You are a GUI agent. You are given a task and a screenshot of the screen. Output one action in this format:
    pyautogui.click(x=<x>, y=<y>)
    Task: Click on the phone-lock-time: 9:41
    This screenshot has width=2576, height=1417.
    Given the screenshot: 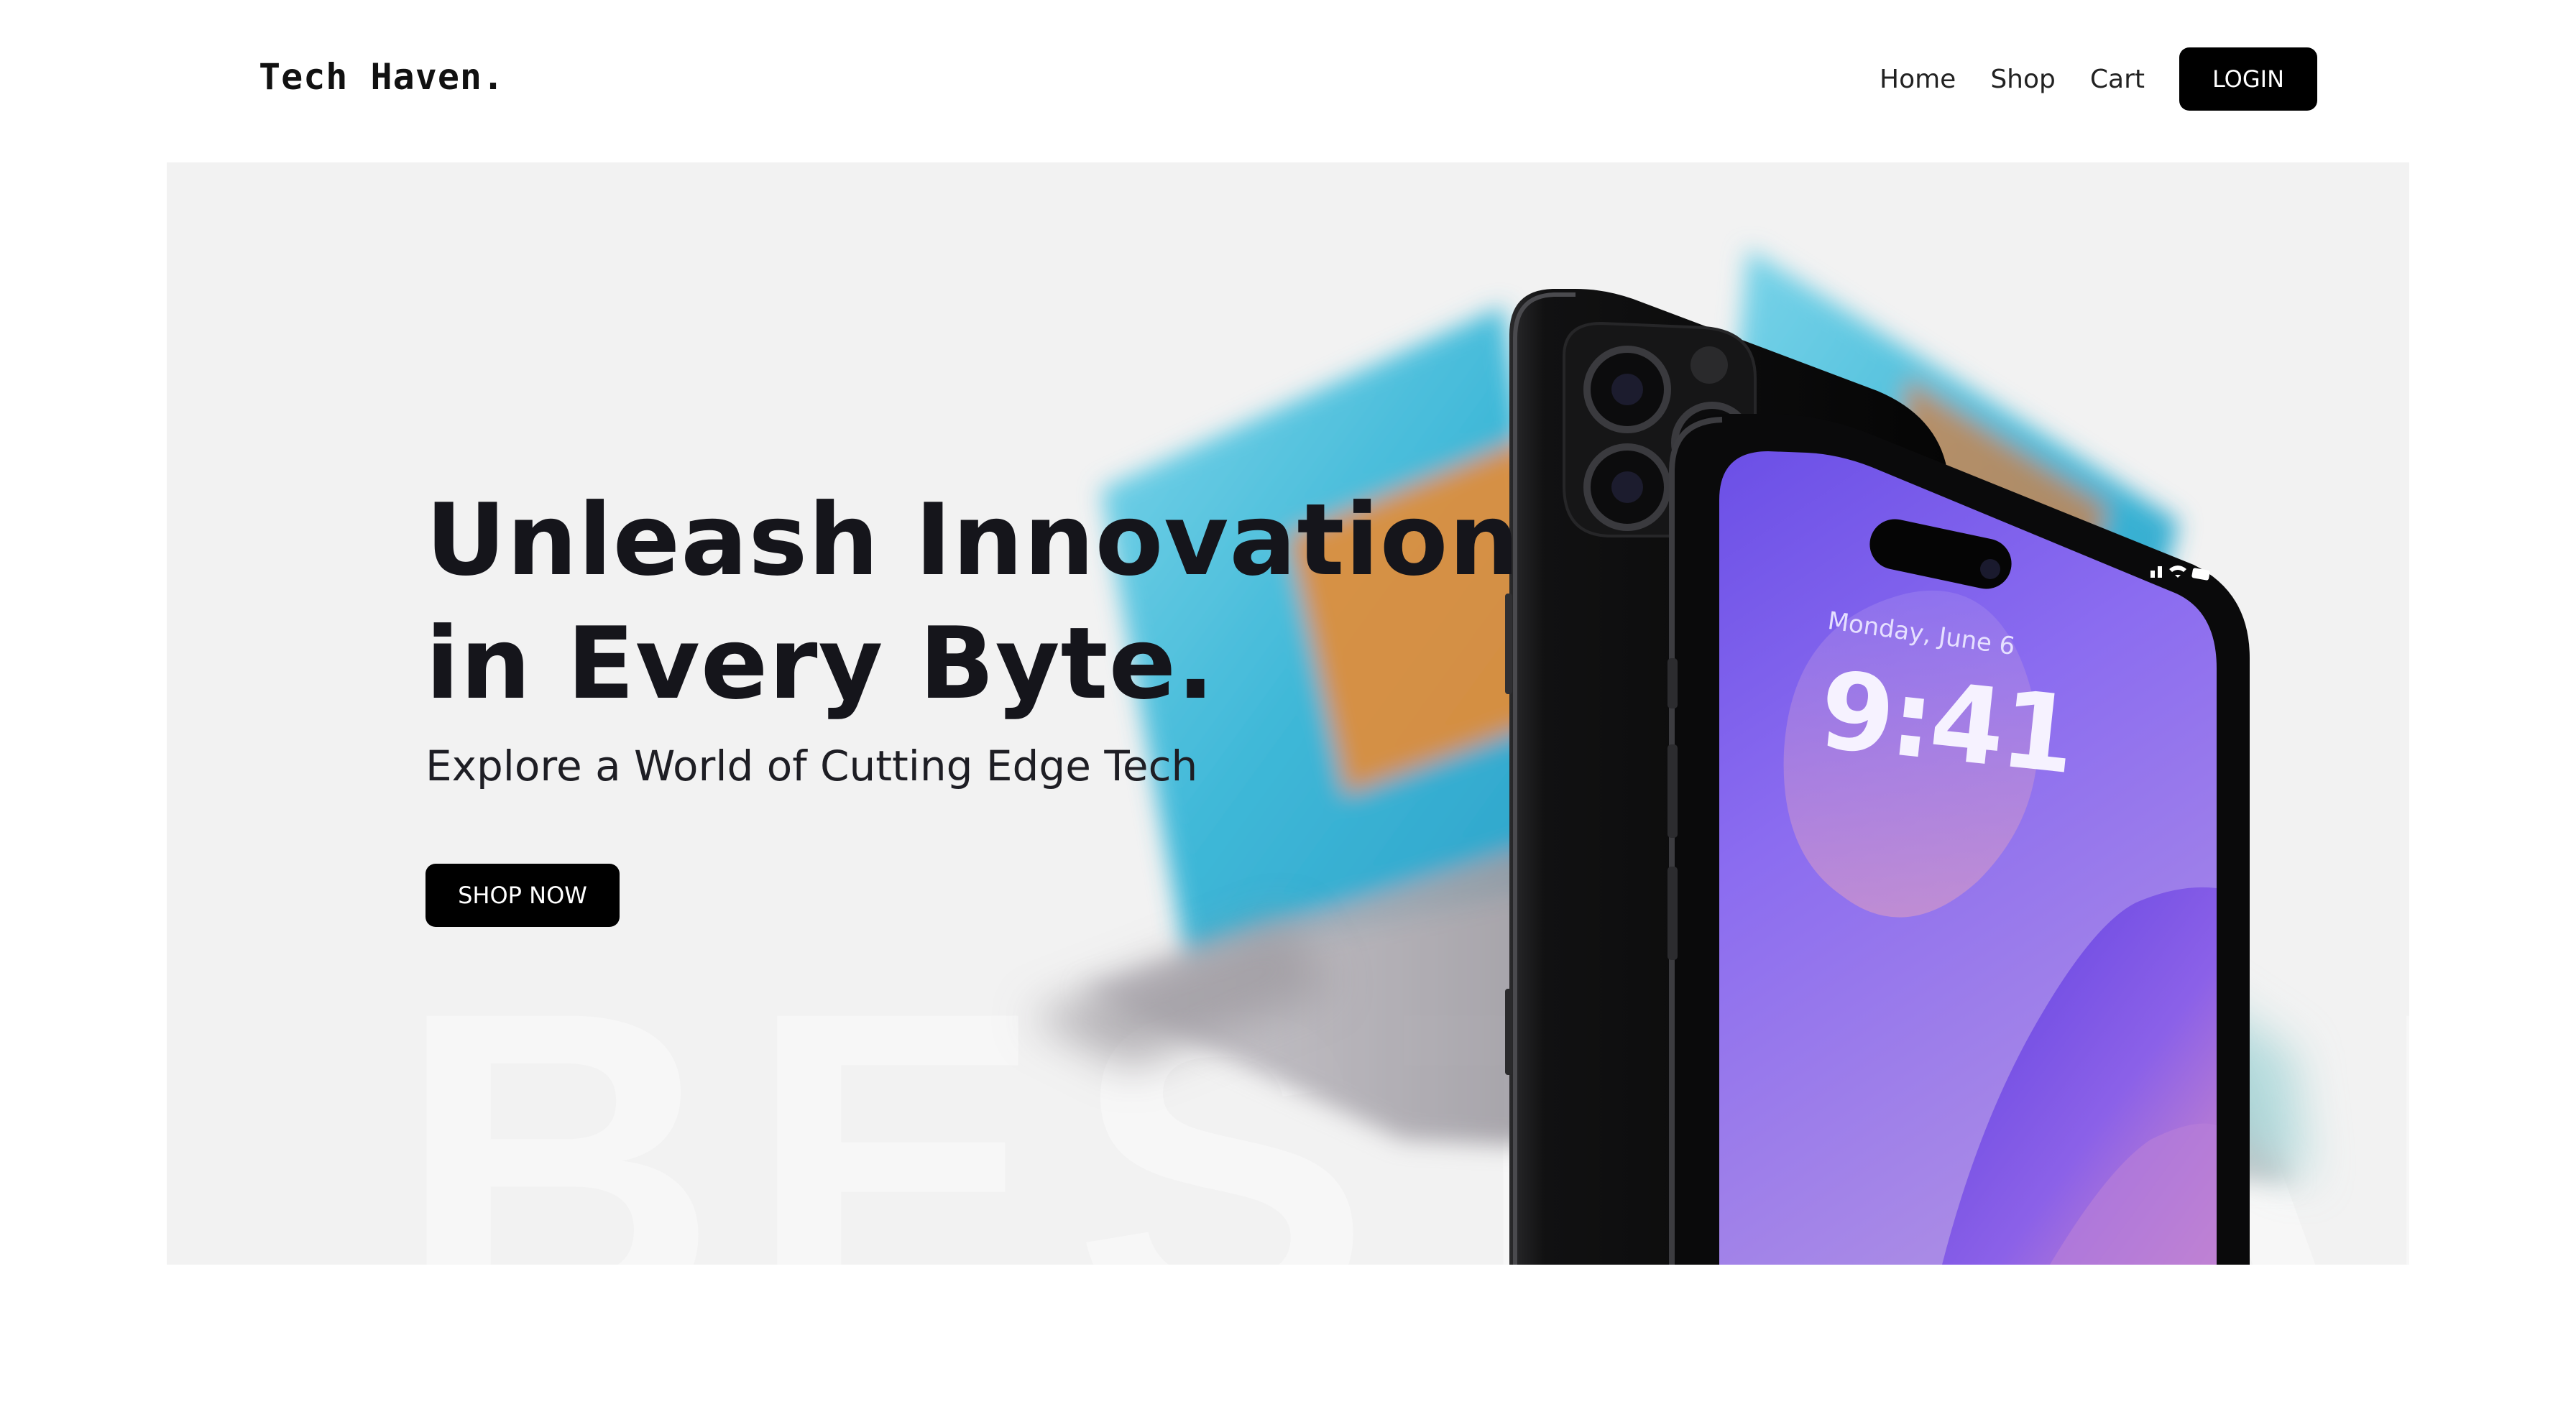 What is the action you would take?
    pyautogui.click(x=1946, y=723)
    